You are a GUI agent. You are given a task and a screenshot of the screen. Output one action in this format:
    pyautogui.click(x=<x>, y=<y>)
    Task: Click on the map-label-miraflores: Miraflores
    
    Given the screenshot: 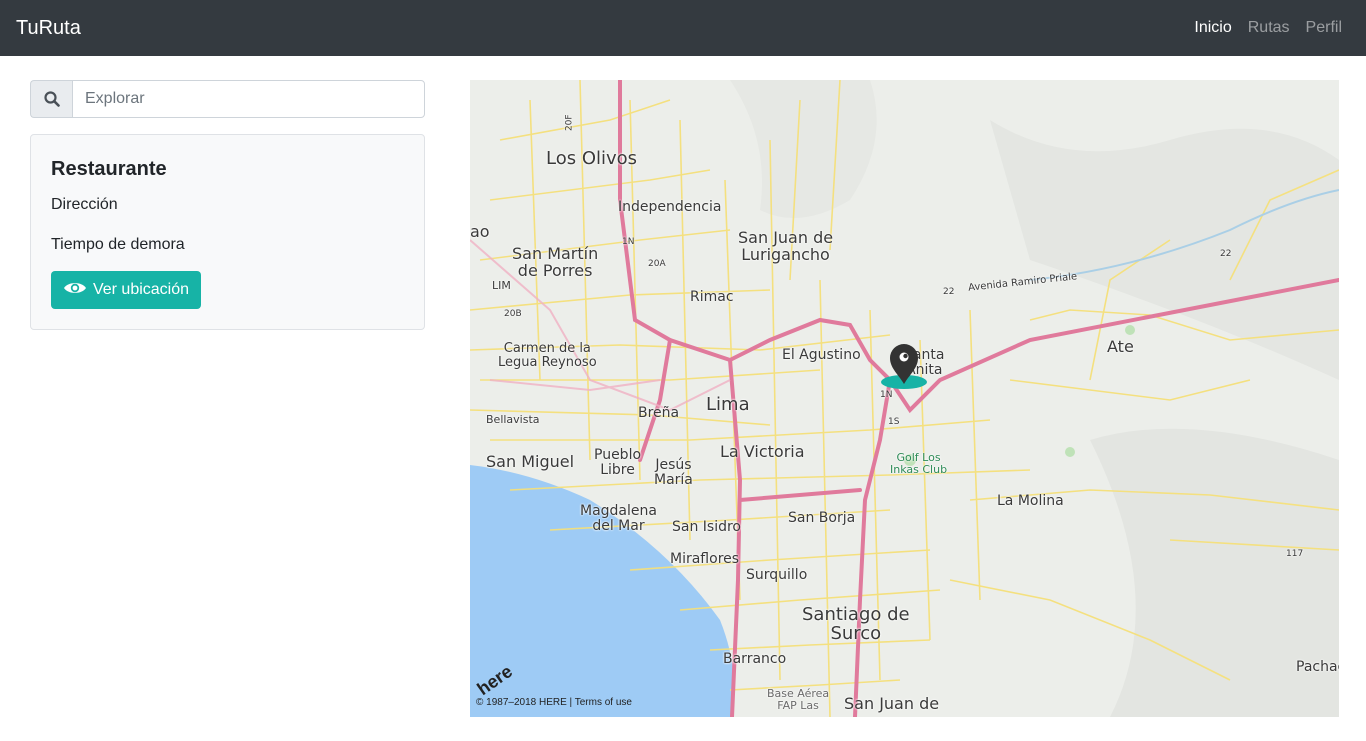 What is the action you would take?
    pyautogui.click(x=705, y=559)
    